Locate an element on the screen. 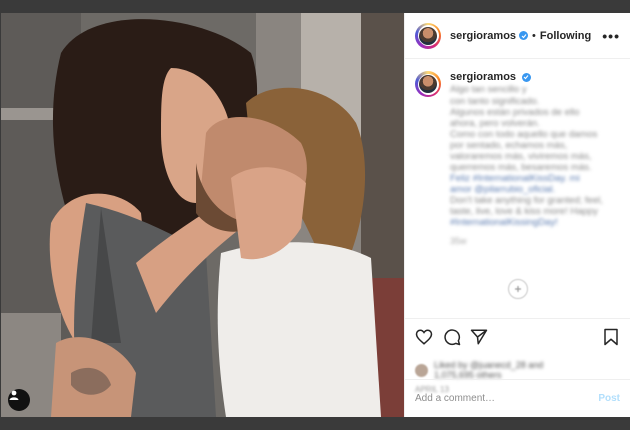 The width and height of the screenshot is (630, 430). likes-line: Liked by @juanecd_28 and is located at coordinates (489, 365).